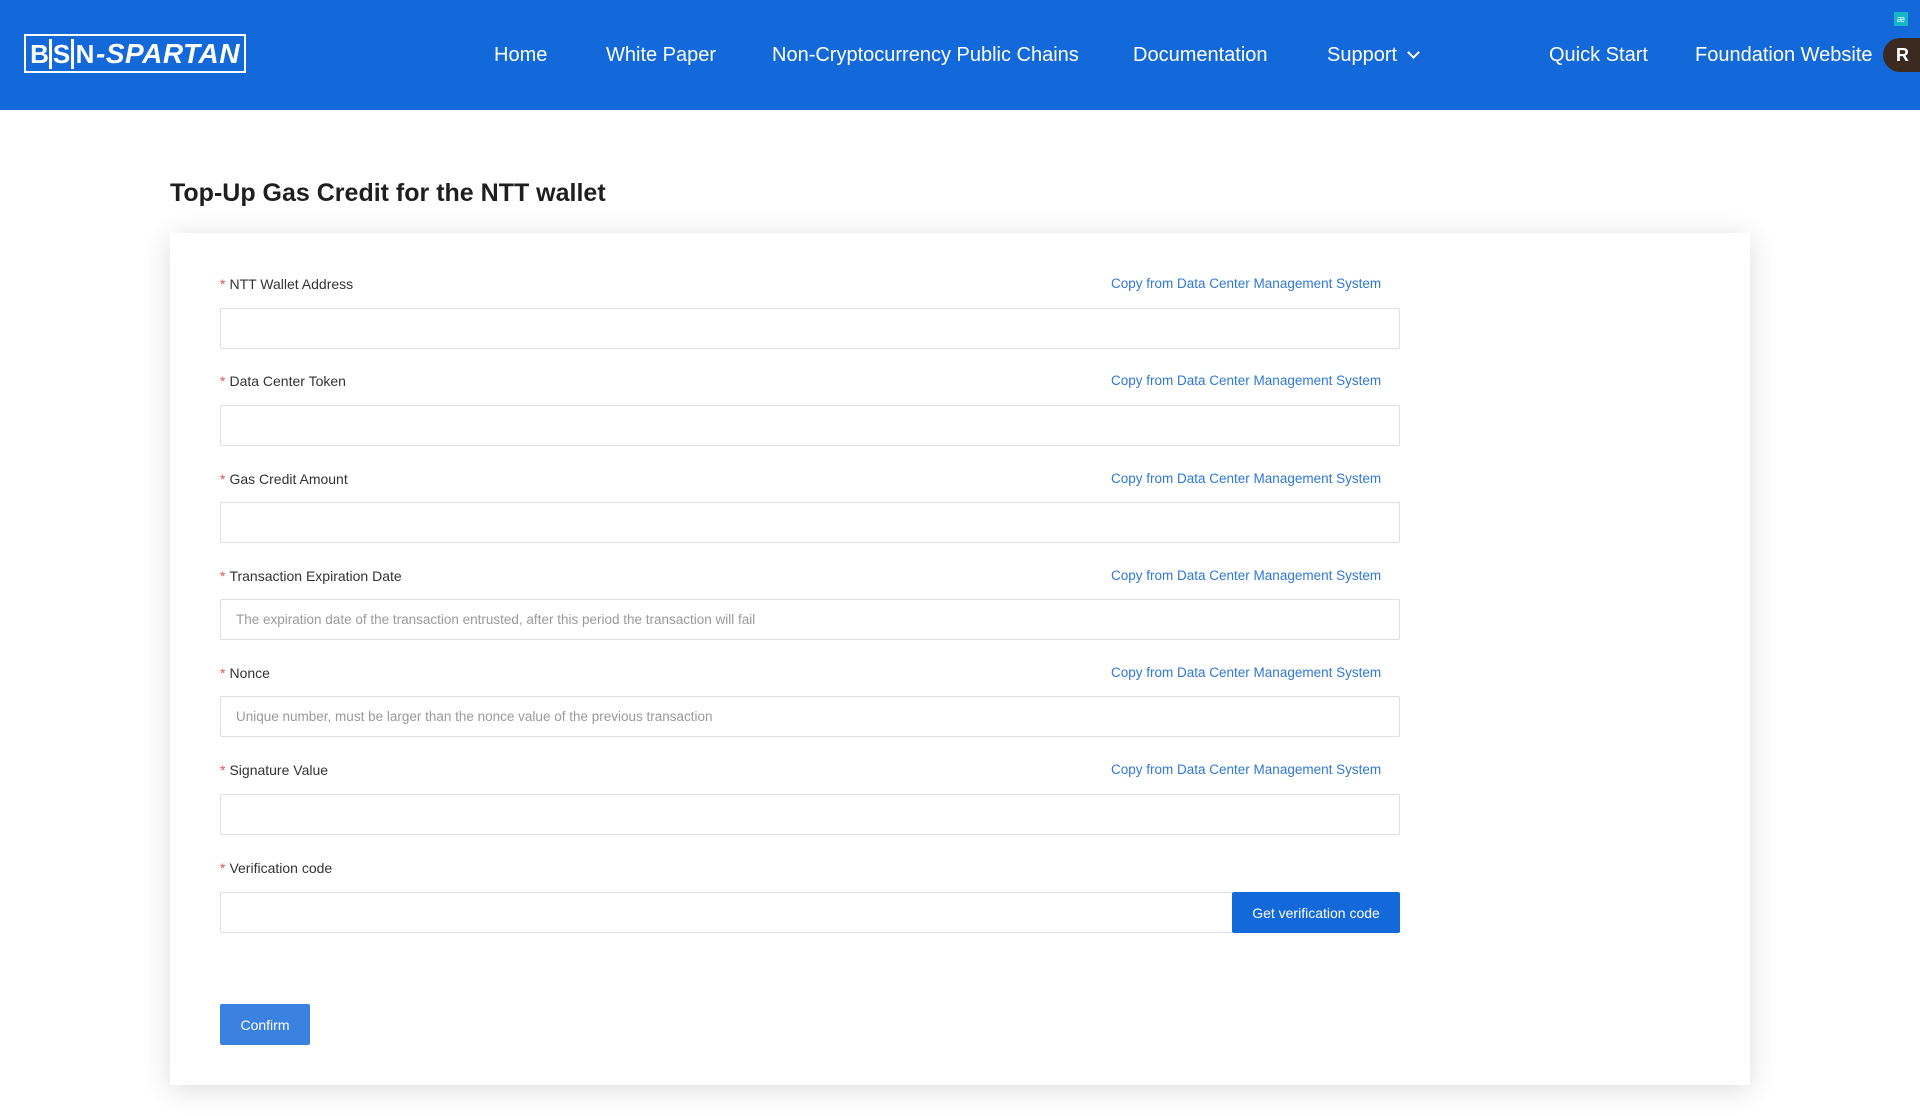 Image resolution: width=1920 pixels, height=1116 pixels. Describe the element at coordinates (1784, 55) in the screenshot. I see `nav-foundation-website: Foundation Website` at that location.